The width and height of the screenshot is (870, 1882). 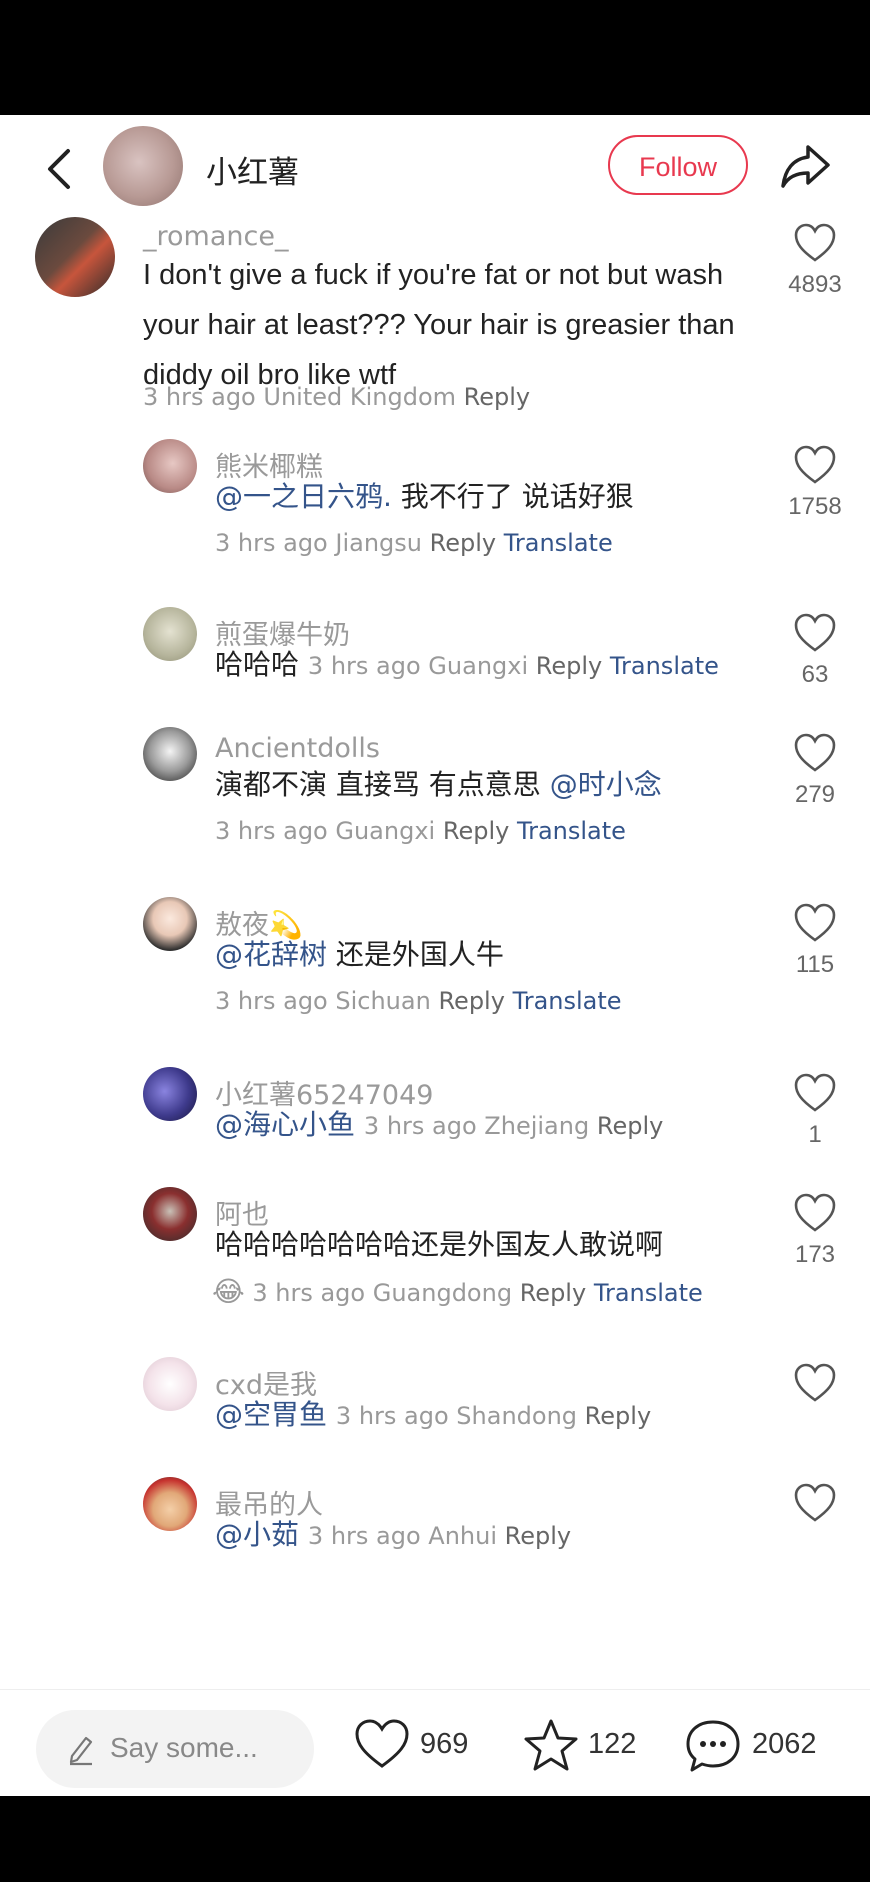 What do you see at coordinates (713, 1746) in the screenshot?
I see `comment-bubble-icon` at bounding box center [713, 1746].